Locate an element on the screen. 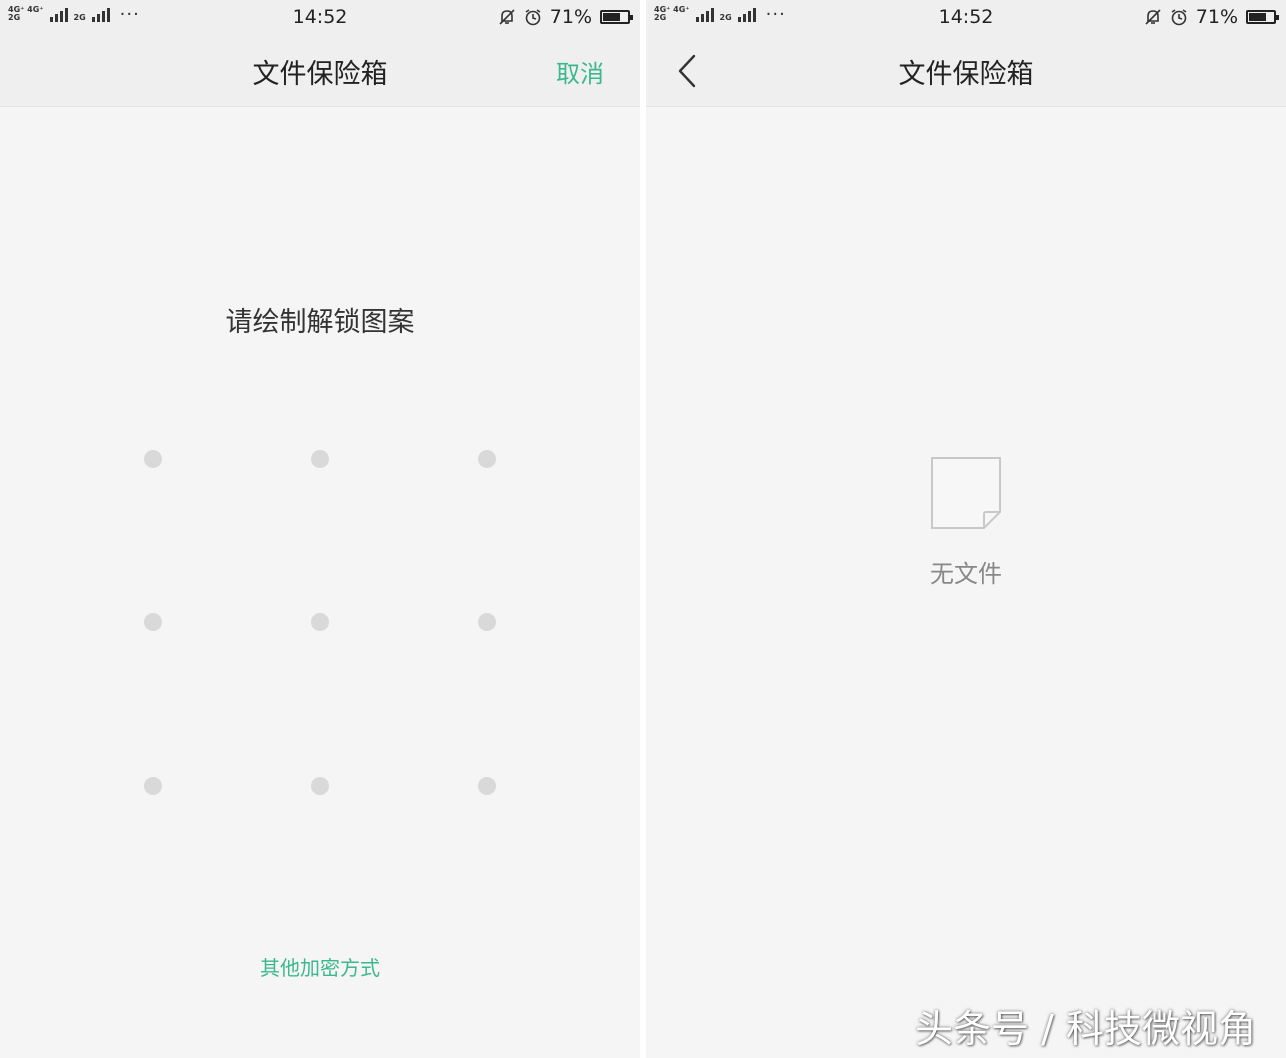  title-bar: 文件保险箱 取消 is located at coordinates (320, 70).